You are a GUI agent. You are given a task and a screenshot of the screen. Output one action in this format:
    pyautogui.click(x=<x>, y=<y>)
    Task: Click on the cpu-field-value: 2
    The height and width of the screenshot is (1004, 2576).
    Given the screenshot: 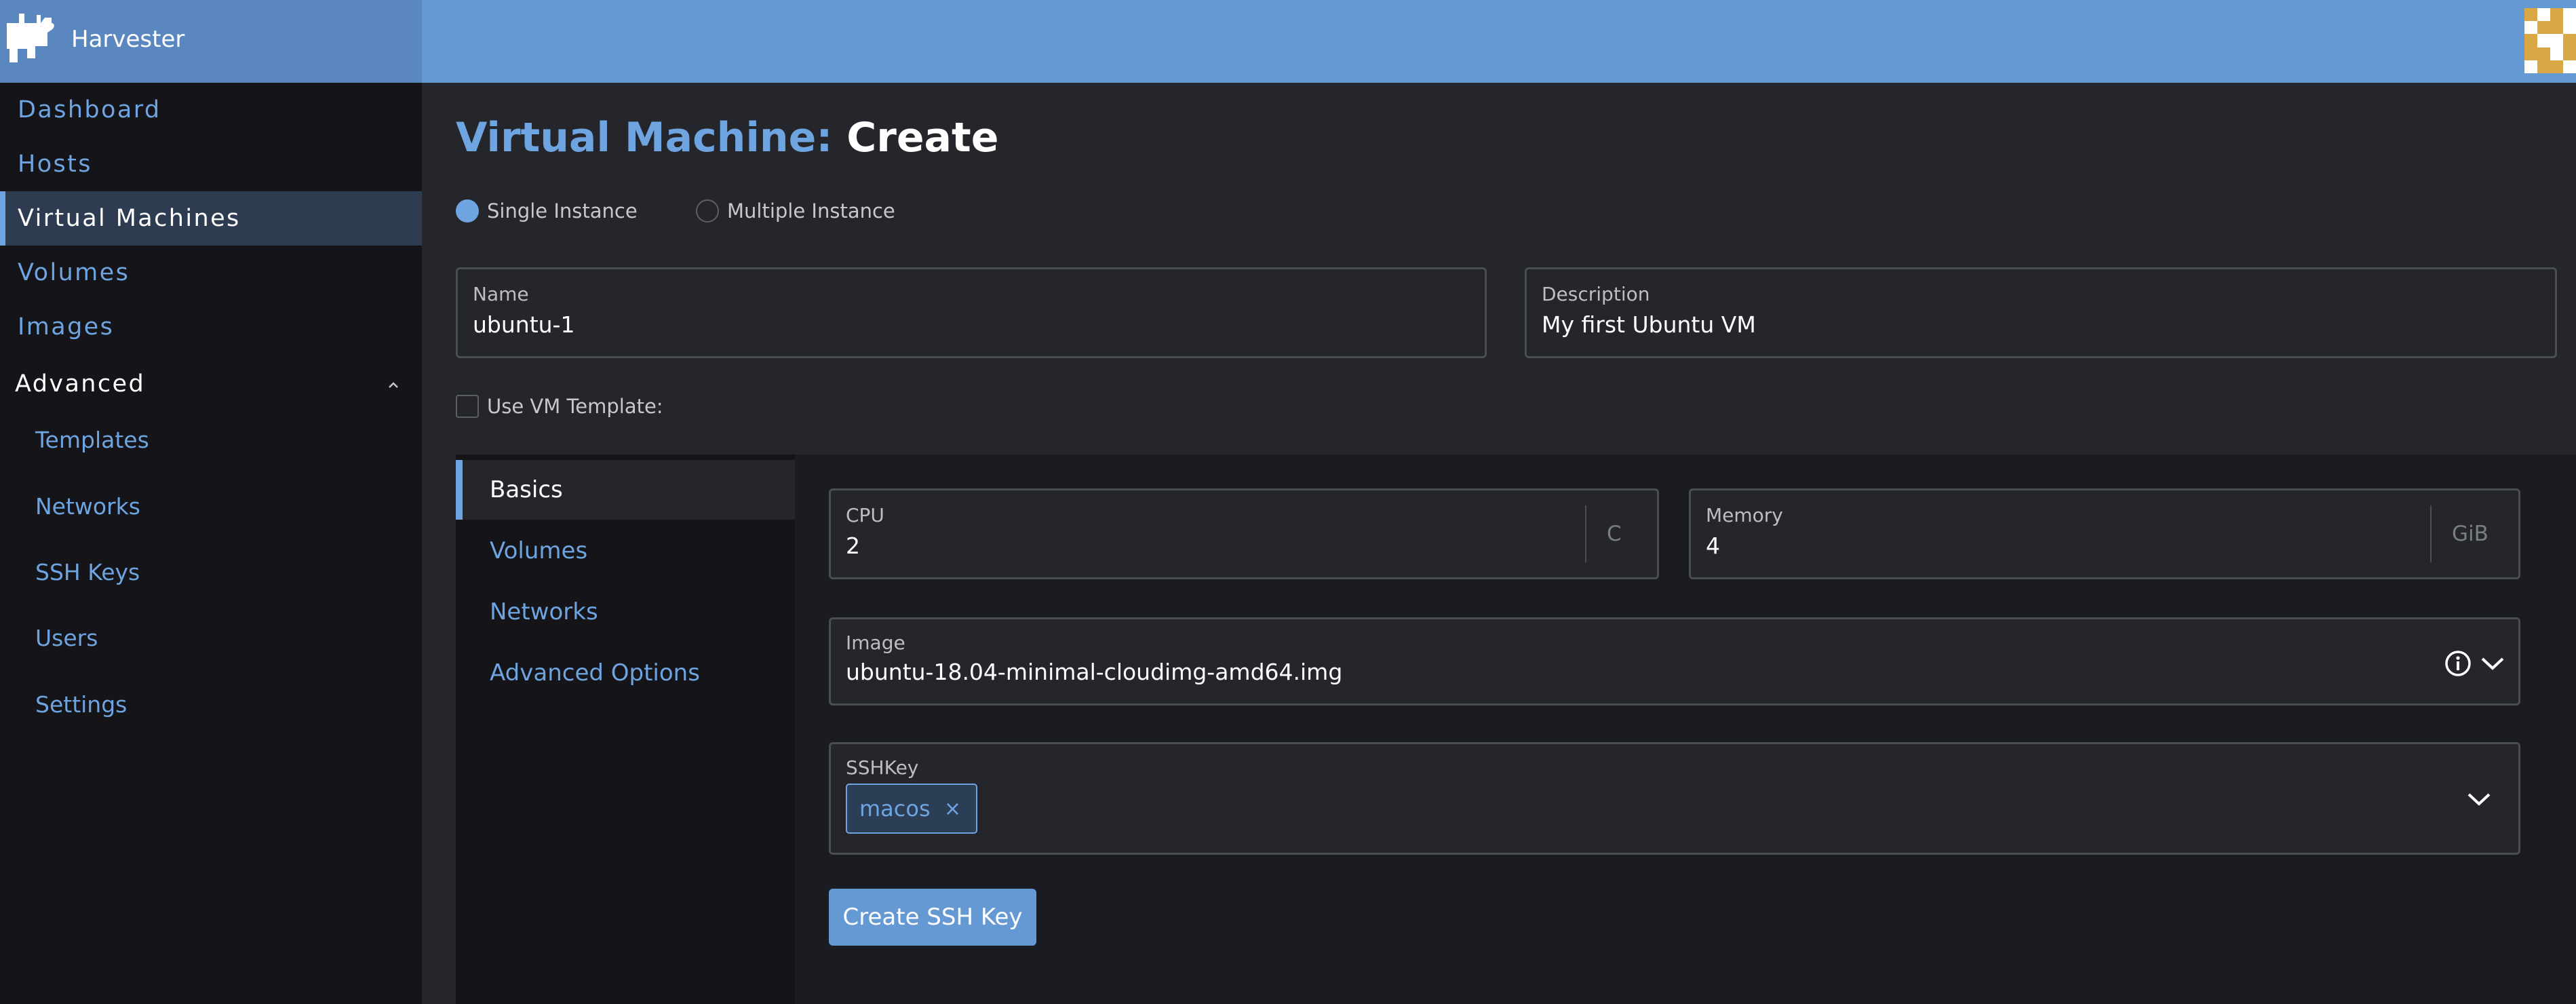 What is the action you would take?
    pyautogui.click(x=853, y=546)
    